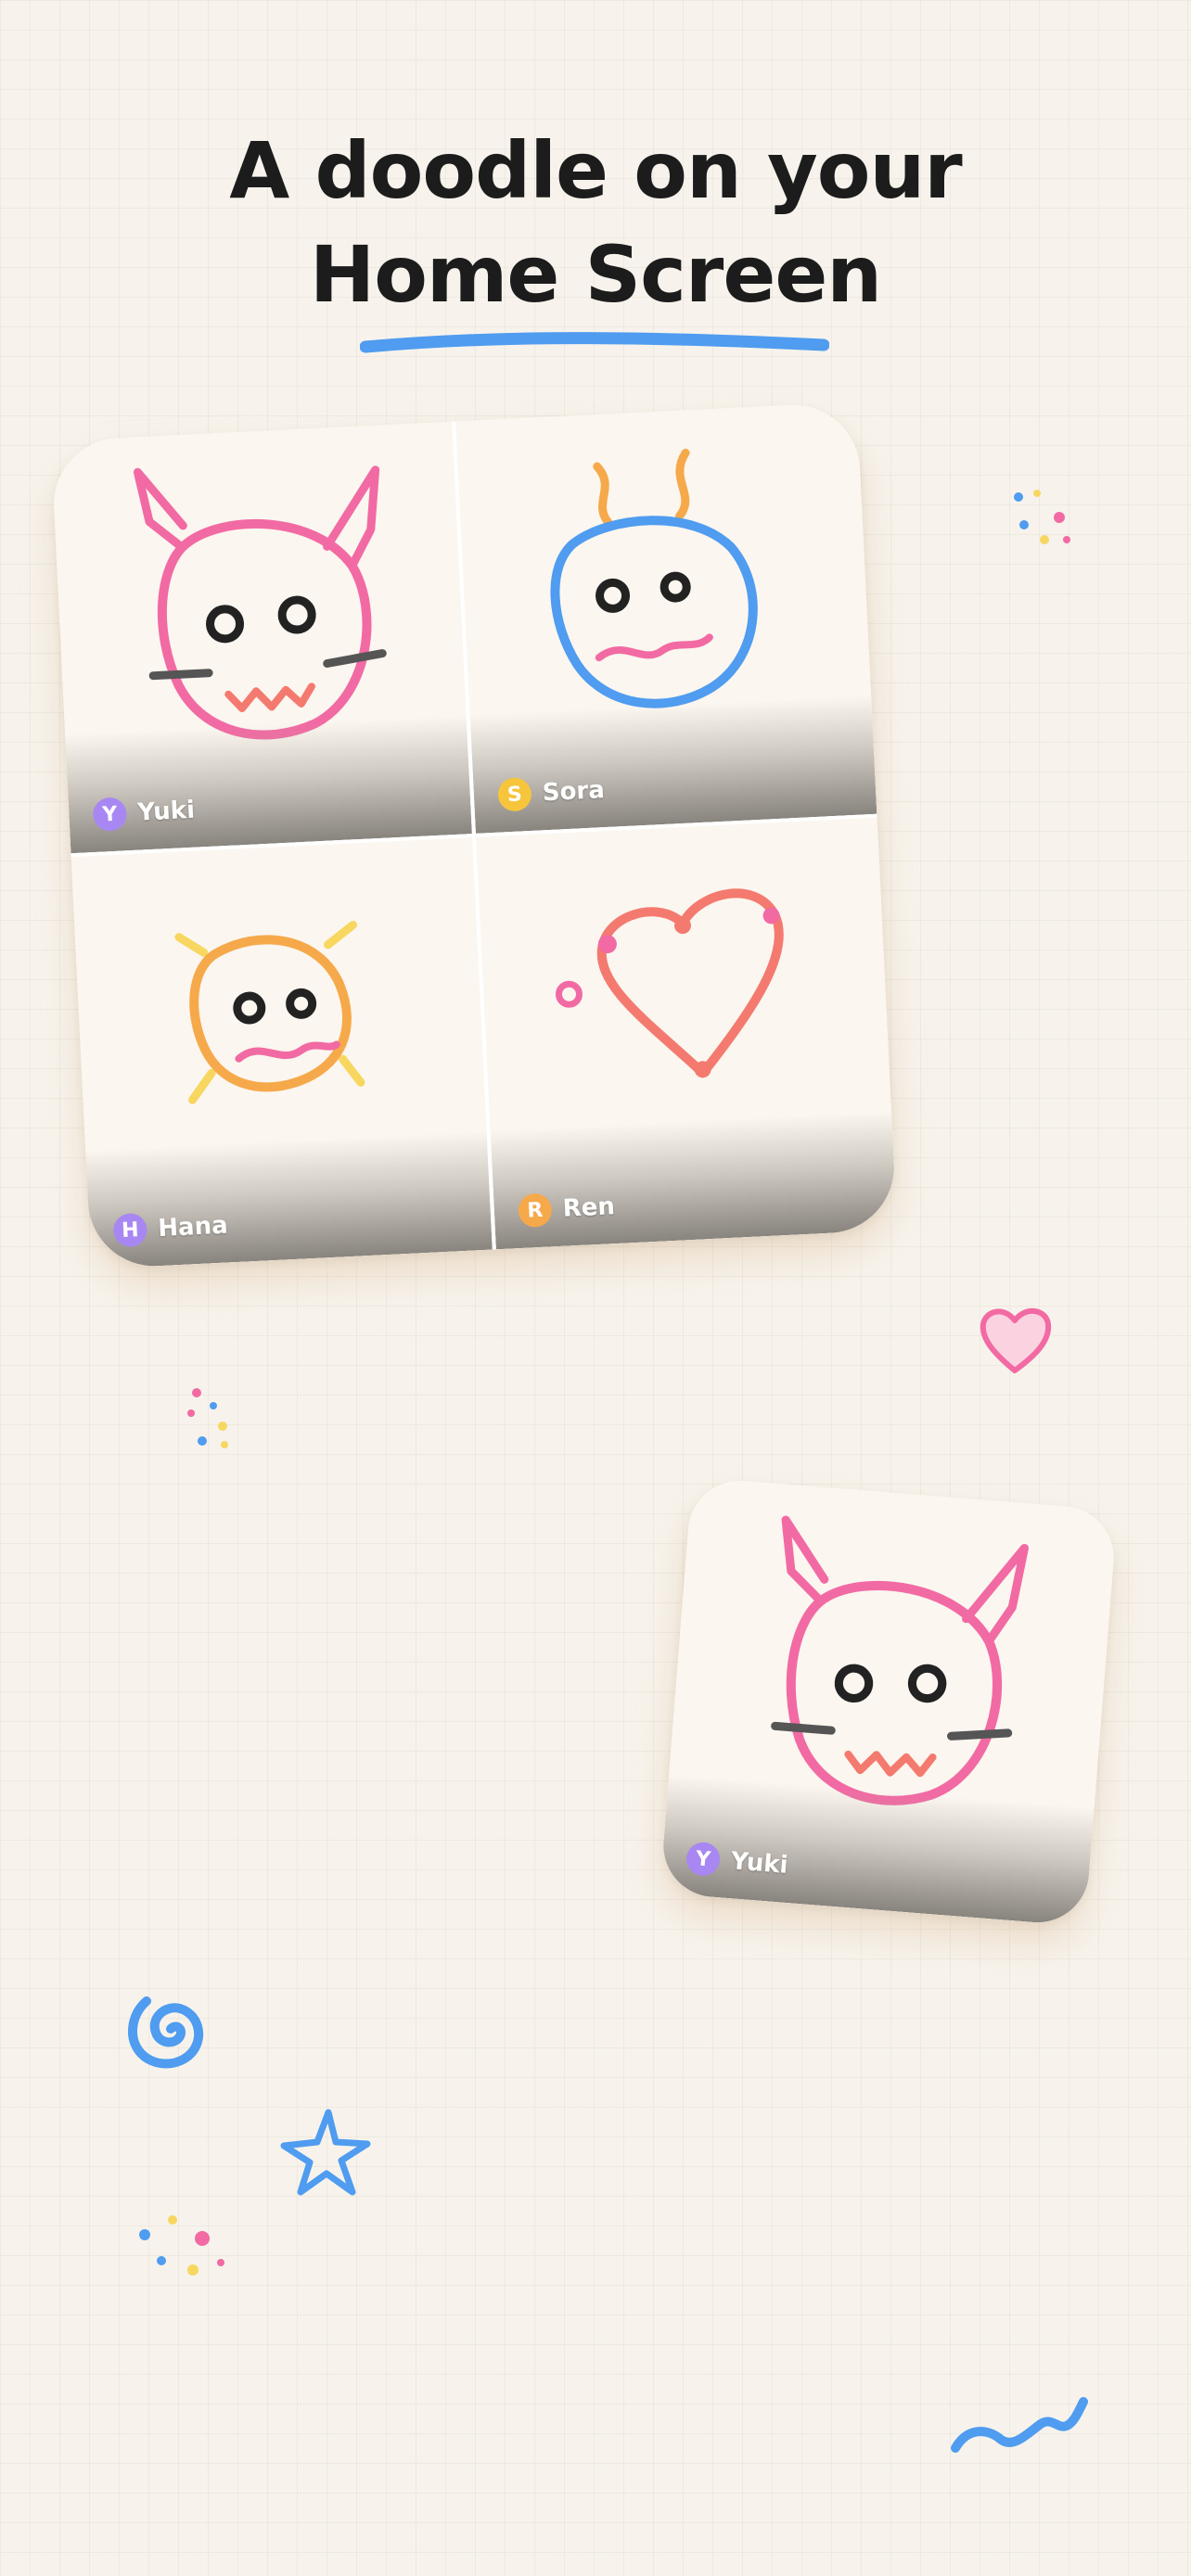 The image size is (1191, 2576). I want to click on headline-line-1: A doodle on your, so click(595, 170).